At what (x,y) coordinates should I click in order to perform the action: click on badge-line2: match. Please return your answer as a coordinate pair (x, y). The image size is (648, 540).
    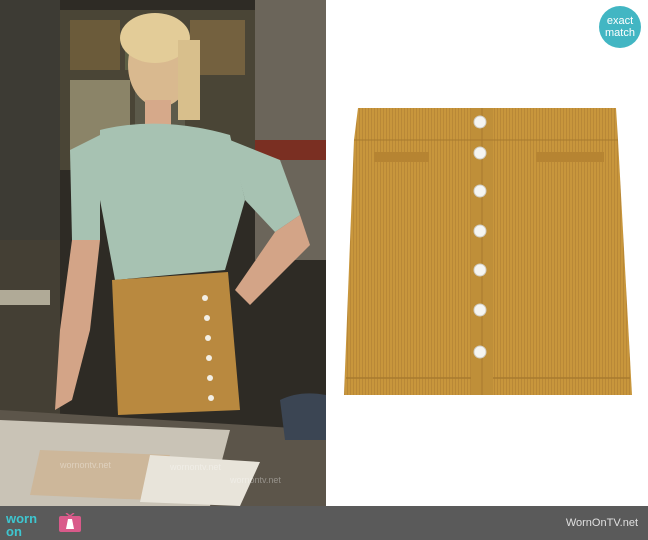
    Looking at the image, I should click on (620, 33).